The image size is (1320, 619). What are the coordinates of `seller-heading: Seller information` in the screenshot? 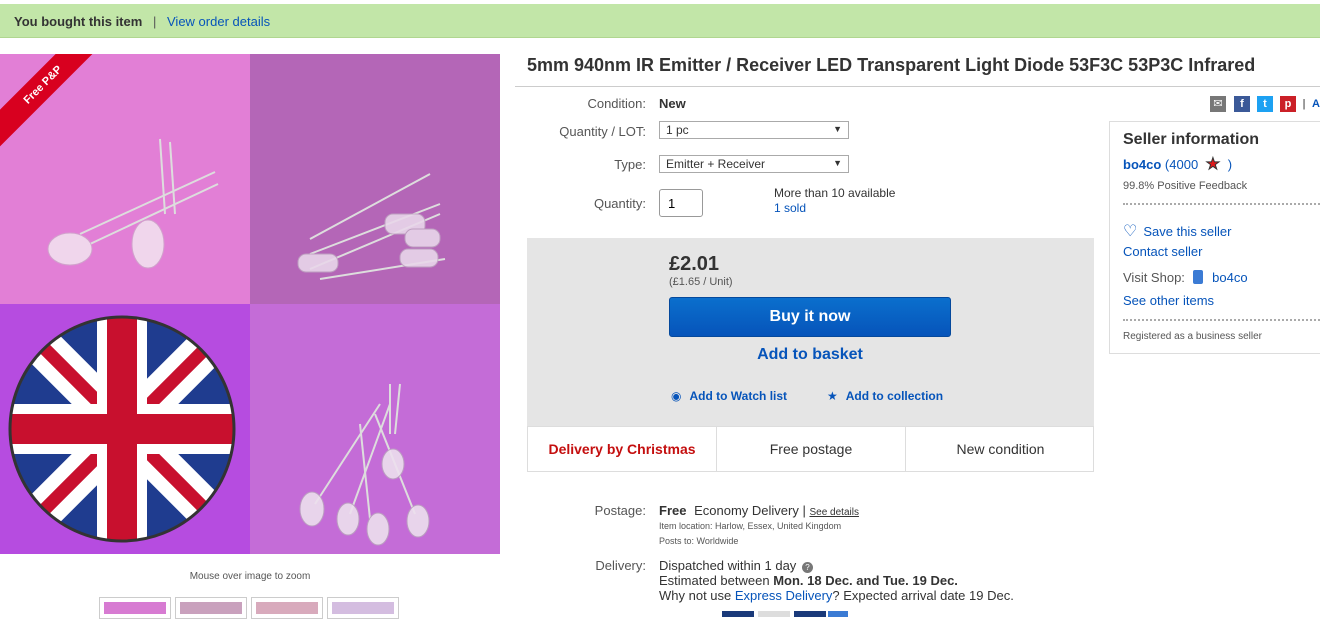 It's located at (1191, 139).